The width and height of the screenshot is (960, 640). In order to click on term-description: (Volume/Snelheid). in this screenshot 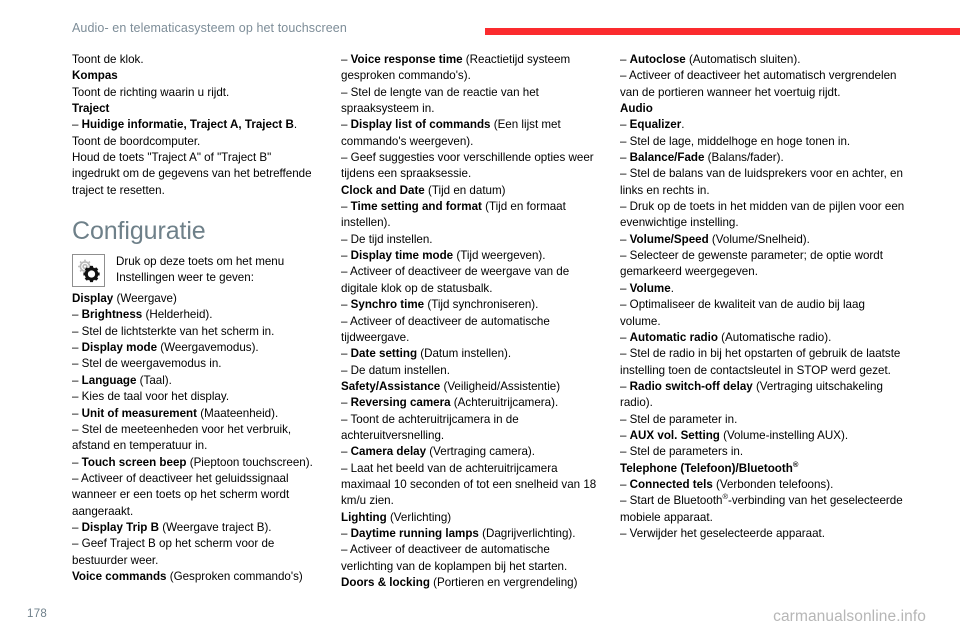, I will do `click(759, 239)`.